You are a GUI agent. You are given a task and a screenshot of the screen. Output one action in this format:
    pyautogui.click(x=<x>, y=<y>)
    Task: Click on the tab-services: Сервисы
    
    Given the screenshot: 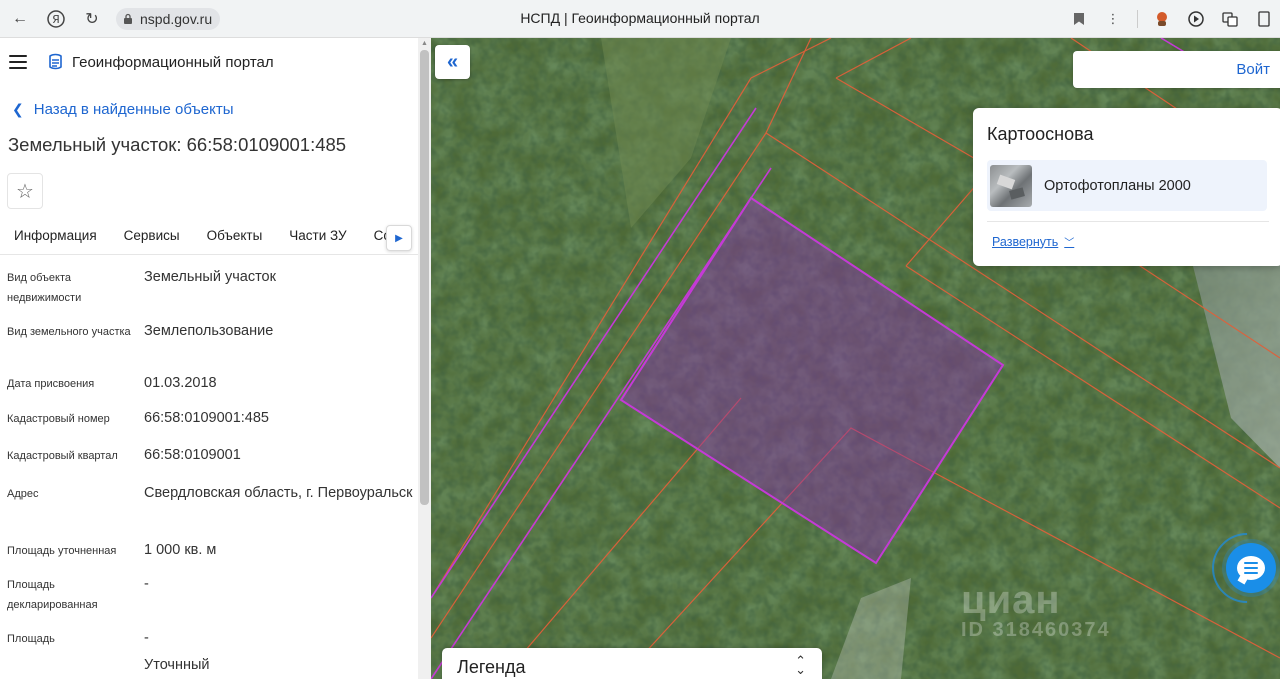 What is the action you would take?
    pyautogui.click(x=152, y=235)
    